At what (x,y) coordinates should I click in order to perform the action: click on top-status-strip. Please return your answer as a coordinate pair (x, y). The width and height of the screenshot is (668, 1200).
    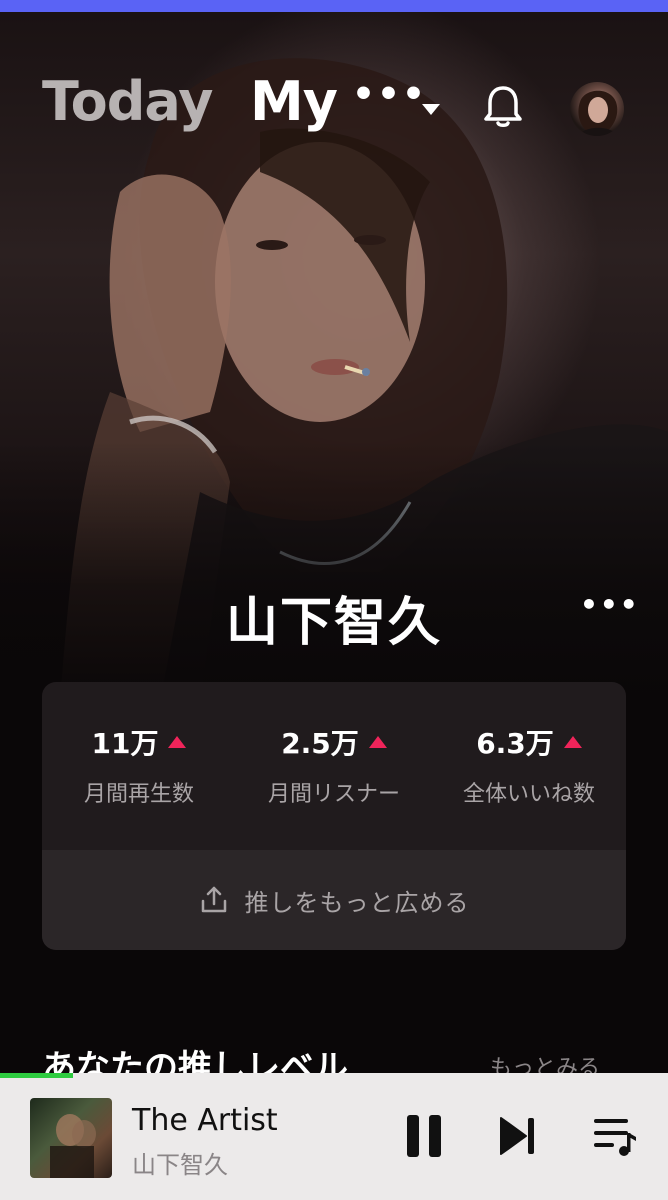
    Looking at the image, I should click on (334, 6).